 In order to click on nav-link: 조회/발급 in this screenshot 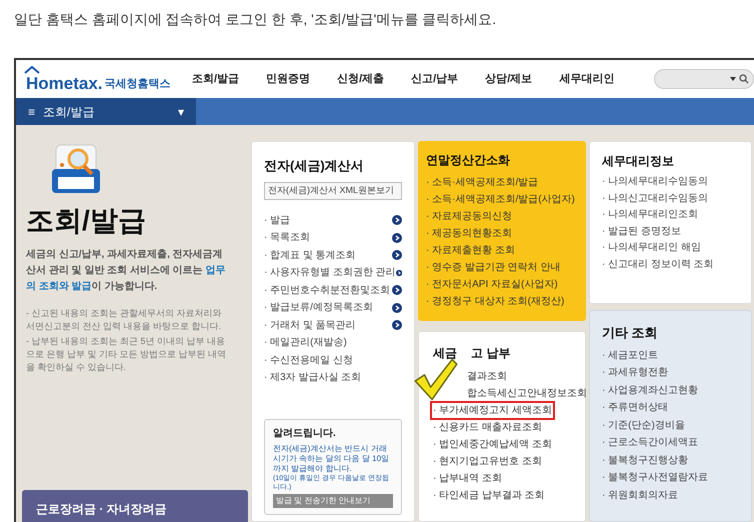, I will do `click(216, 79)`.